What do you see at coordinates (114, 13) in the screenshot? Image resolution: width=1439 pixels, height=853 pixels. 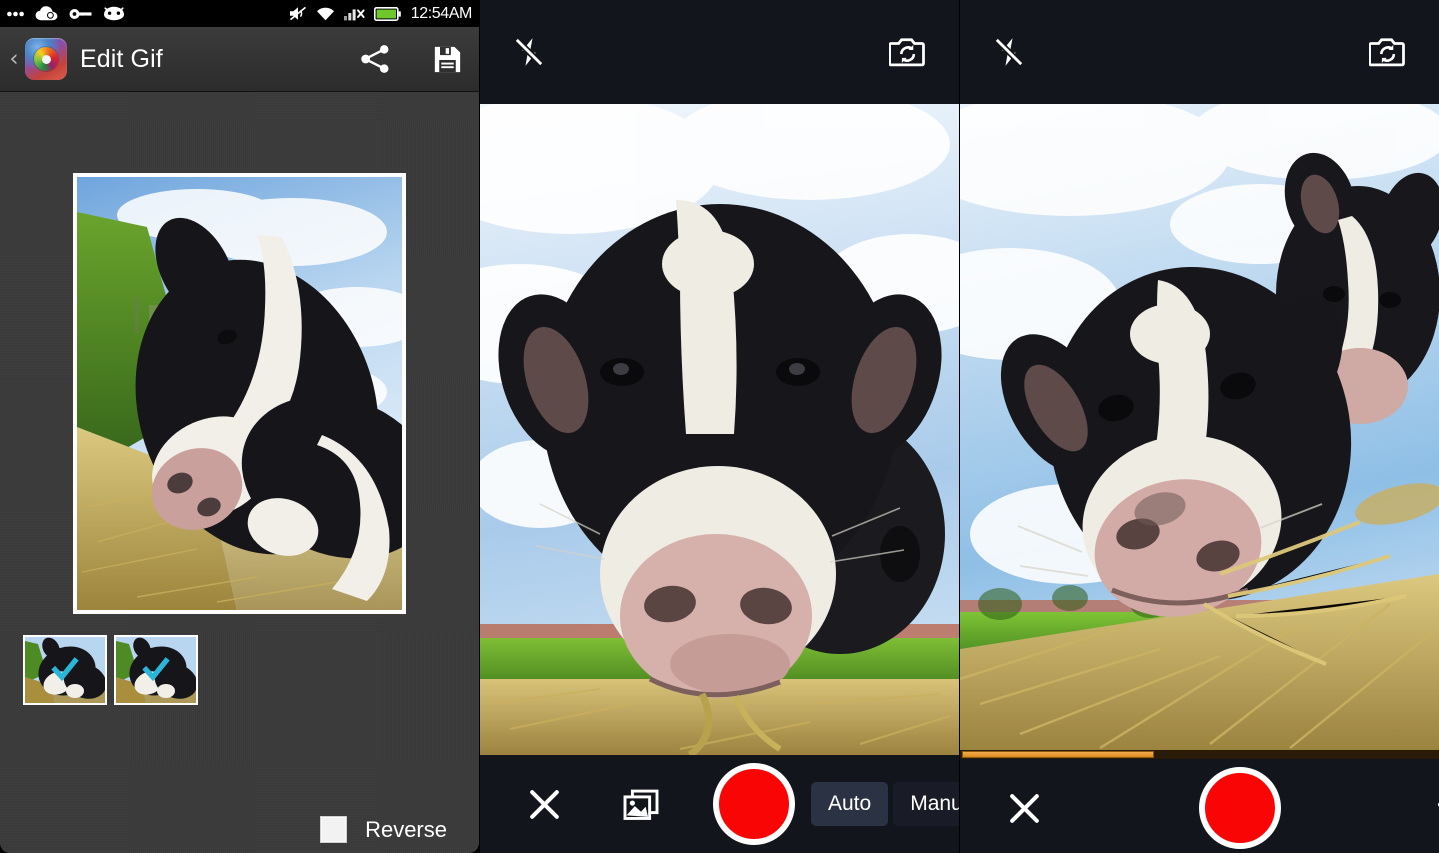 I see `android-head-icon` at bounding box center [114, 13].